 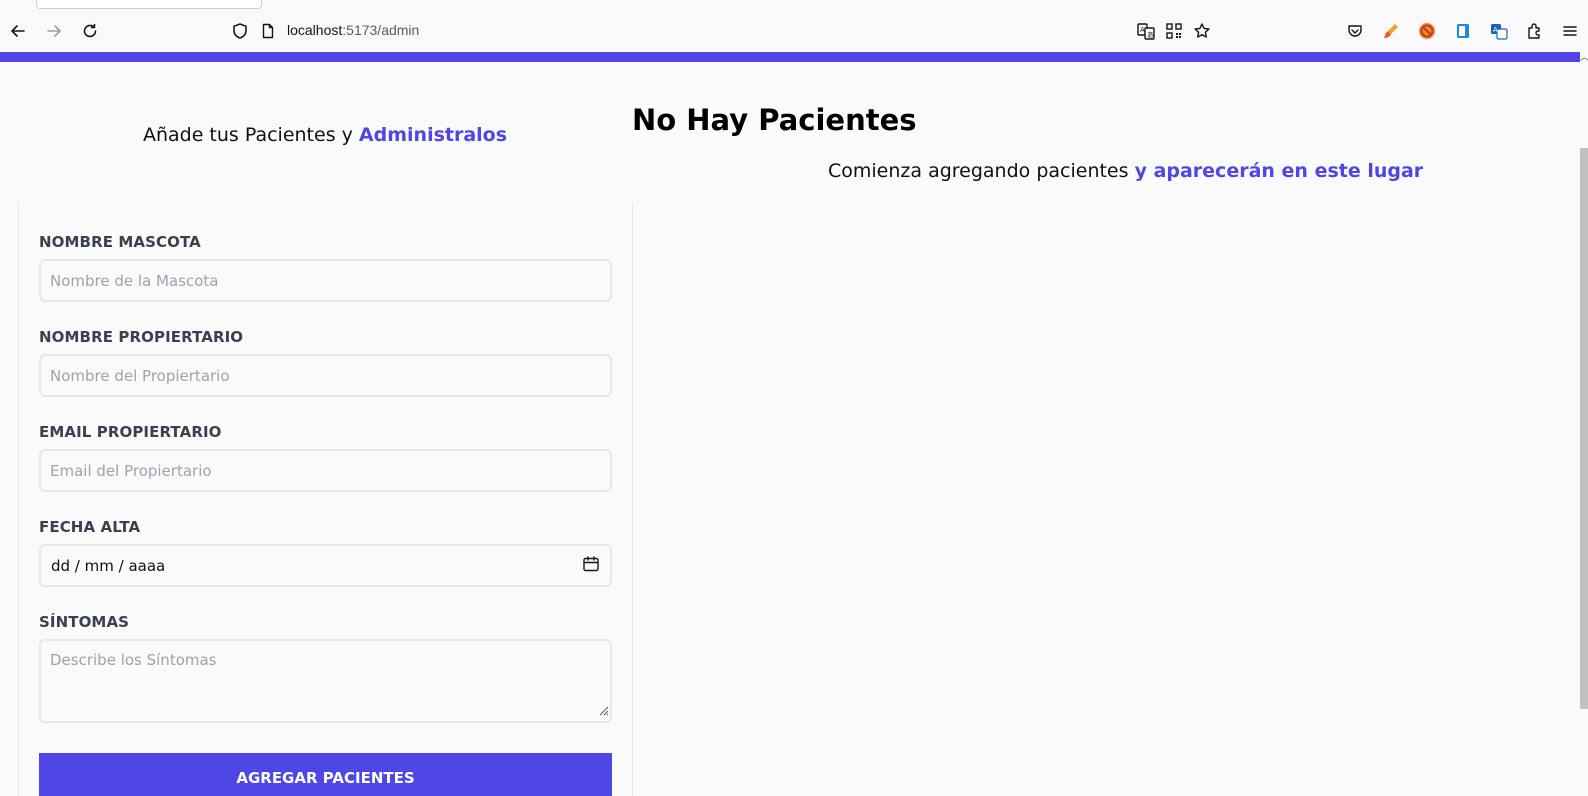 I want to click on symptoms-wrap, so click(x=326, y=681).